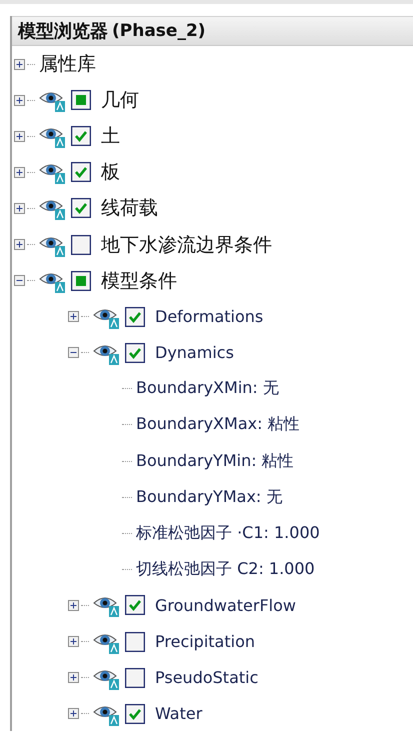 Image resolution: width=413 pixels, height=733 pixels. Describe the element at coordinates (129, 208) in the screenshot. I see `tree-item-label: 线荷载` at that location.